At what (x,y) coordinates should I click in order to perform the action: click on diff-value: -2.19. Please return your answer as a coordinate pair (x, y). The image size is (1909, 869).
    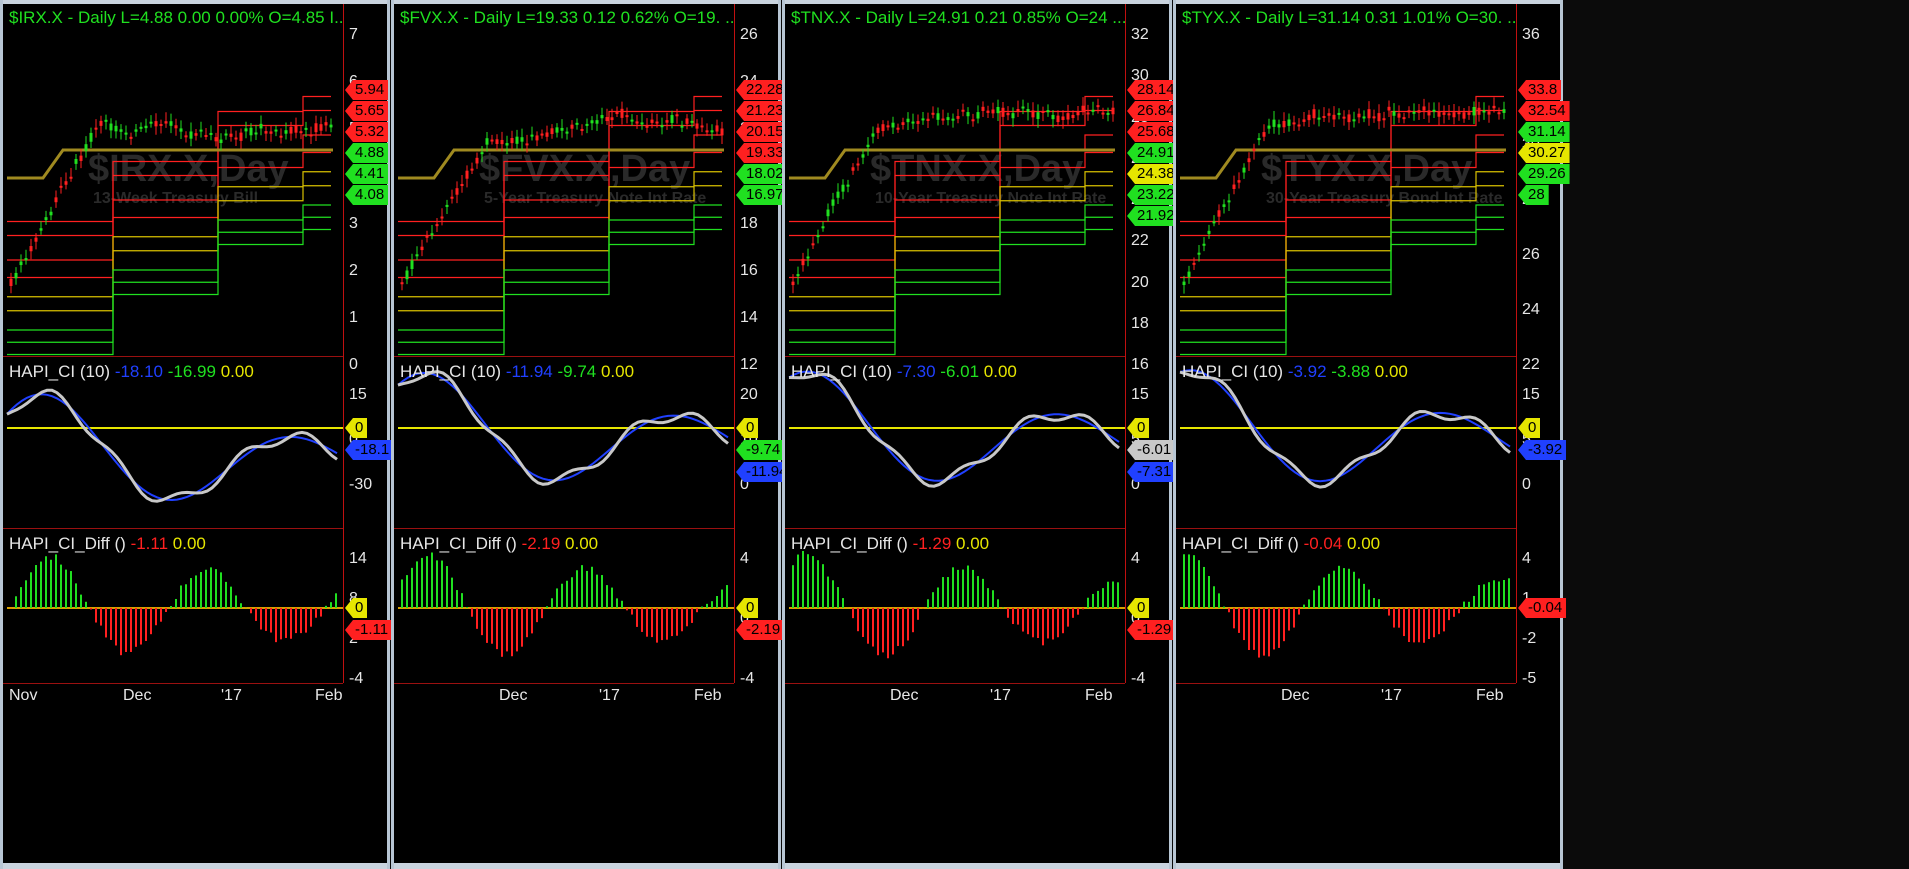
    Looking at the image, I should click on (543, 543).